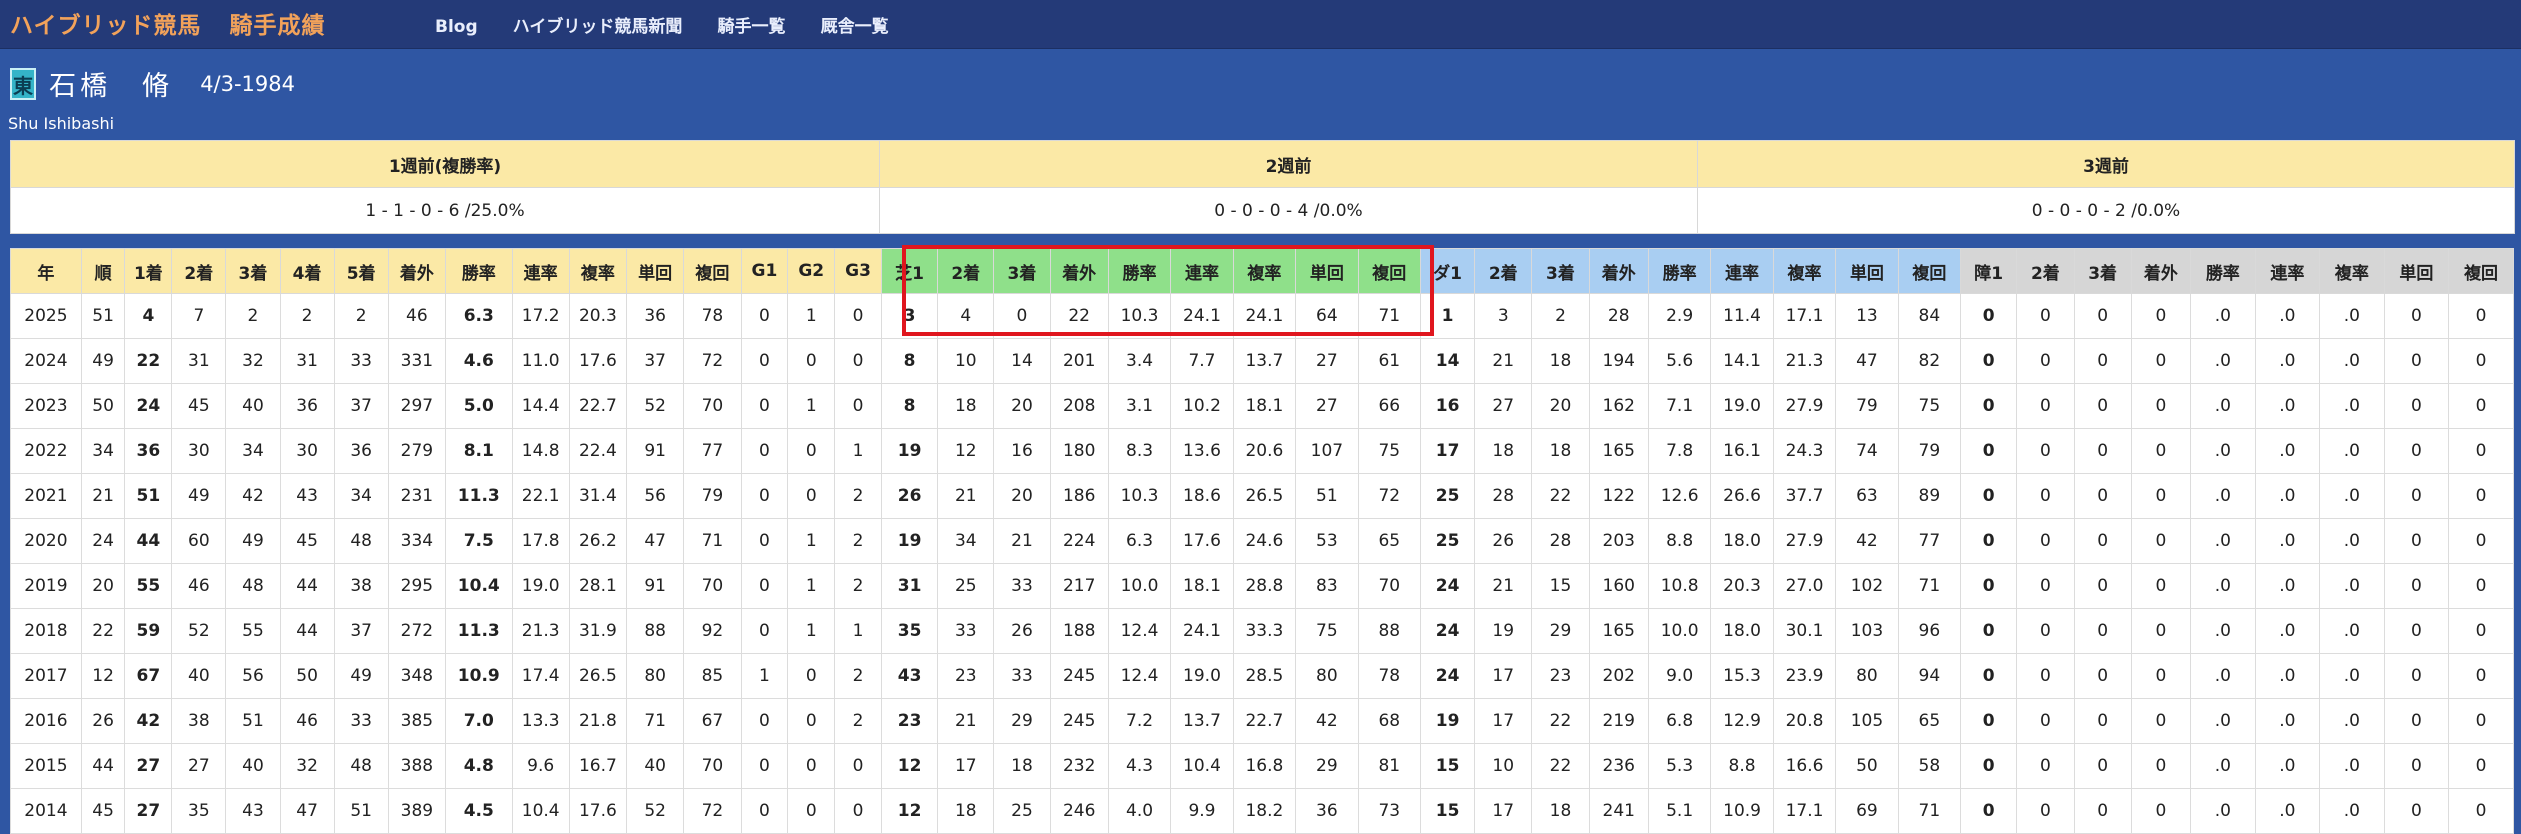 Image resolution: width=2521 pixels, height=834 pixels. What do you see at coordinates (46, 676) in the screenshot?
I see `table-cell: 2017` at bounding box center [46, 676].